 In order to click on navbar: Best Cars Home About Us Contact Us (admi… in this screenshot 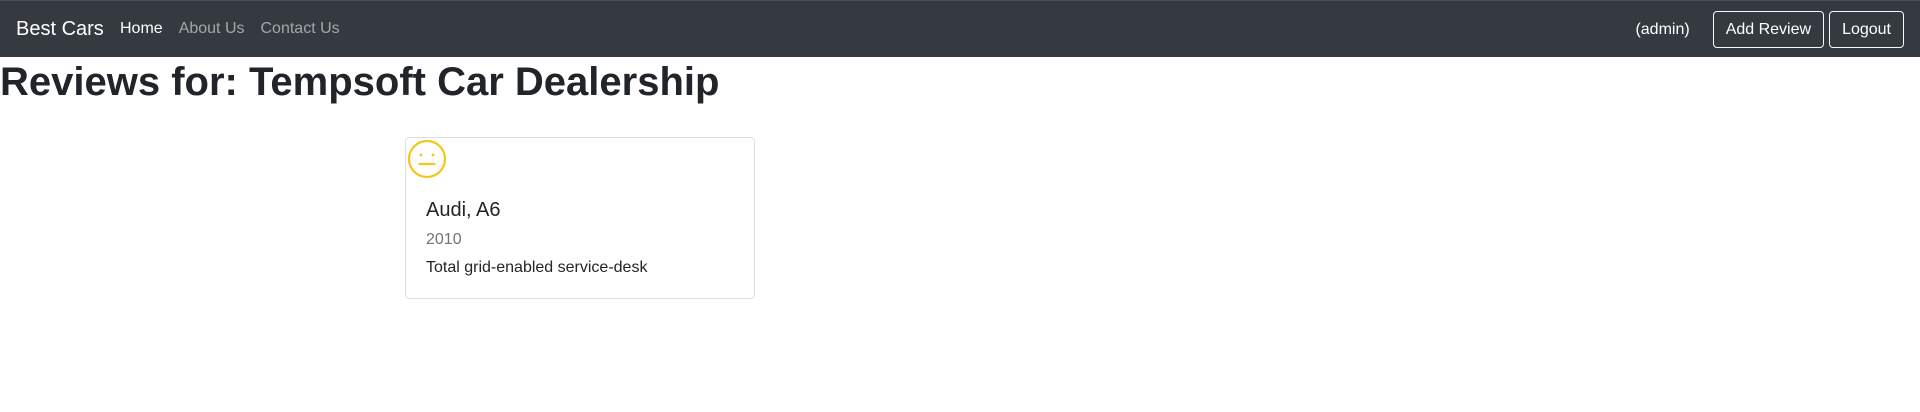, I will do `click(960, 28)`.